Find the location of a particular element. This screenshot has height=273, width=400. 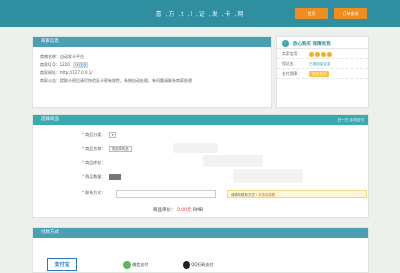

wechat-icon is located at coordinates (127, 265).